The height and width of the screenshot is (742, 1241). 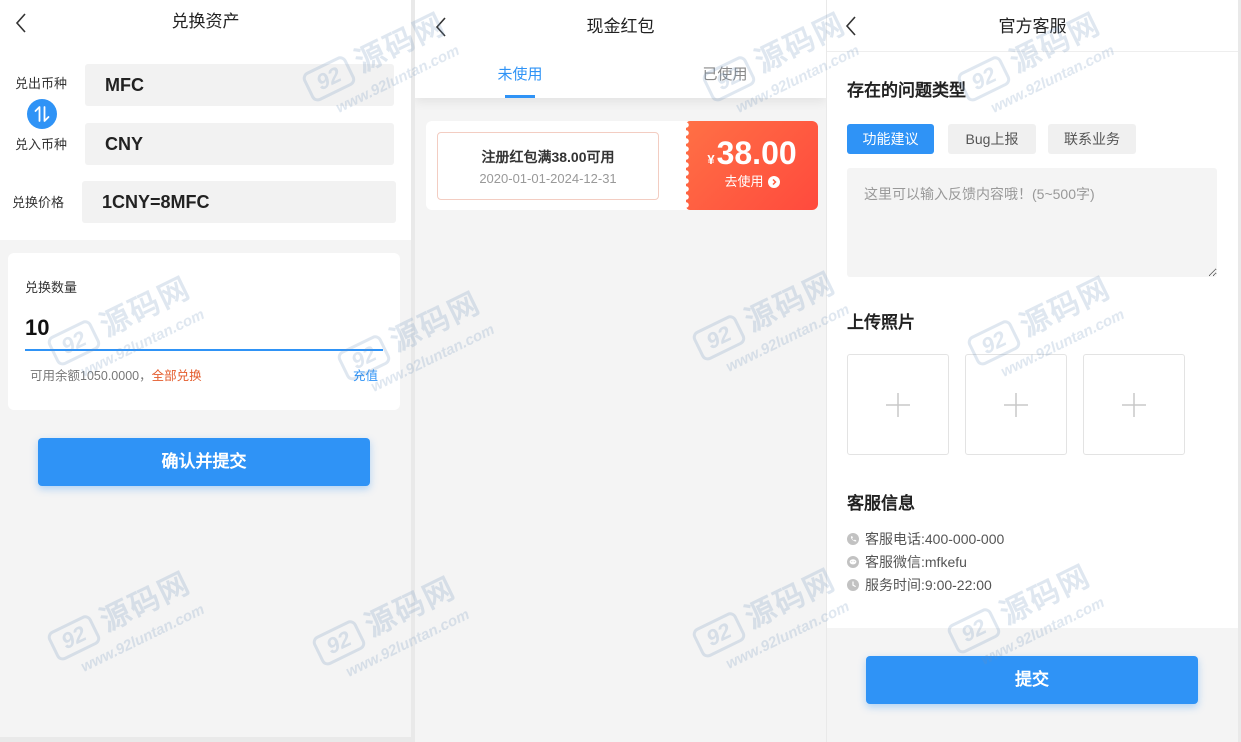 What do you see at coordinates (548, 178) in the screenshot?
I see `coupon-validity: 2020-01-01-2024-12-31` at bounding box center [548, 178].